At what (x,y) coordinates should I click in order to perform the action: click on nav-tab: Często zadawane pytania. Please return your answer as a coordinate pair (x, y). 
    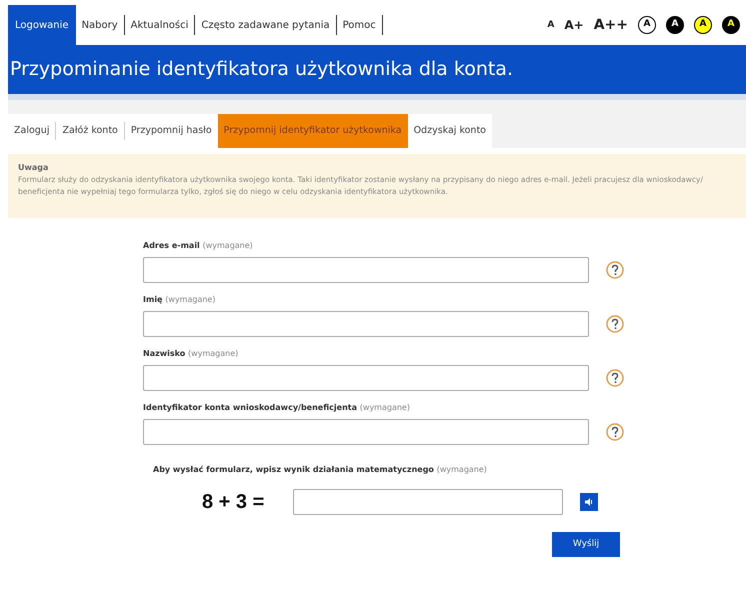
    Looking at the image, I should click on (265, 25).